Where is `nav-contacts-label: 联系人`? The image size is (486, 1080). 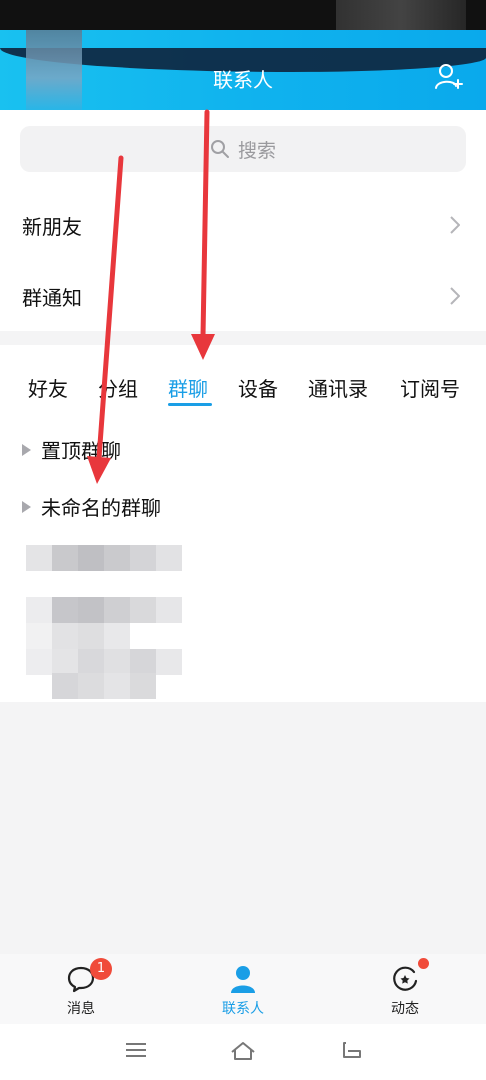
nav-contacts-label: 联系人 is located at coordinates (243, 1009).